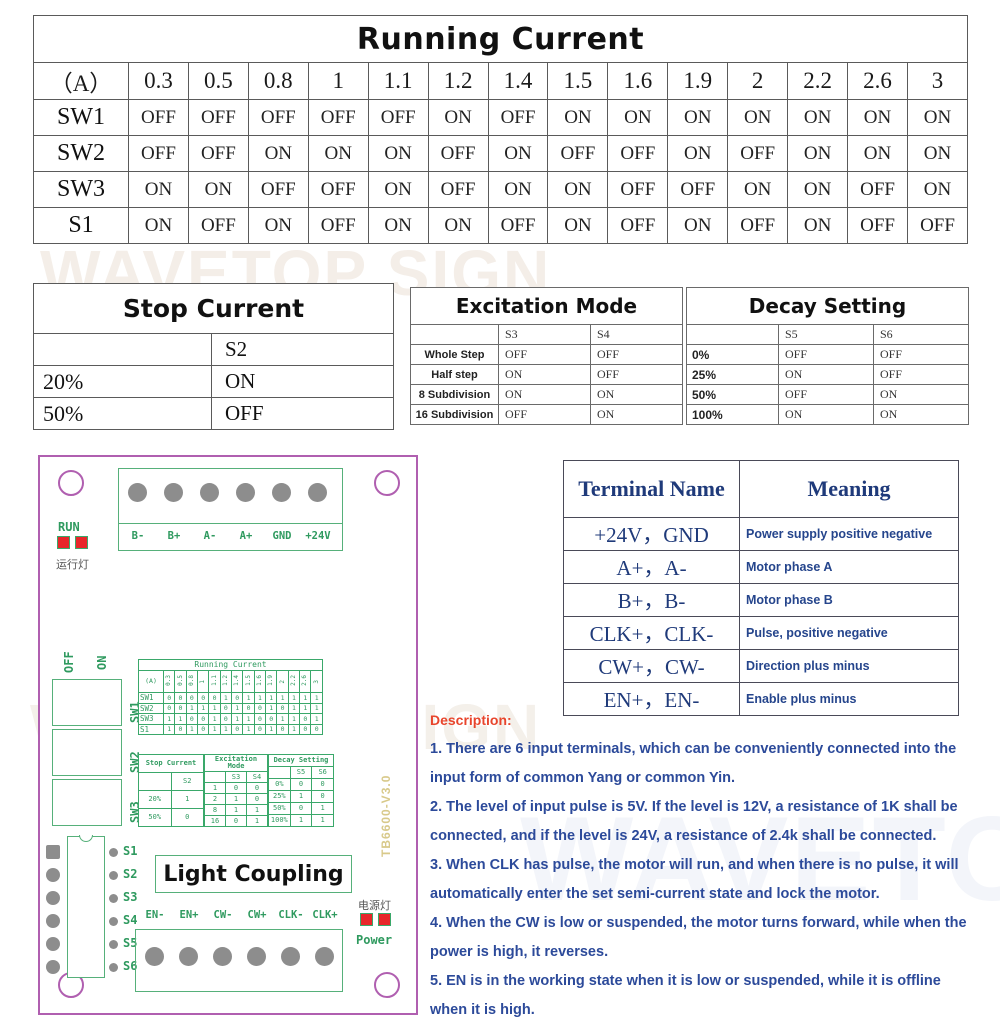 The image size is (1000, 1025). I want to click on silk-header-cell: 2.6, so click(305, 681).